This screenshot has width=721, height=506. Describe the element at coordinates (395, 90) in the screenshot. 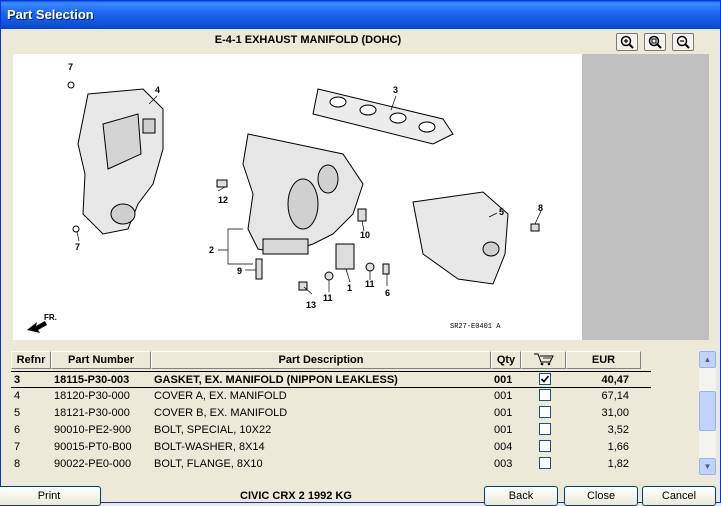

I see `callout-3: 3` at that location.